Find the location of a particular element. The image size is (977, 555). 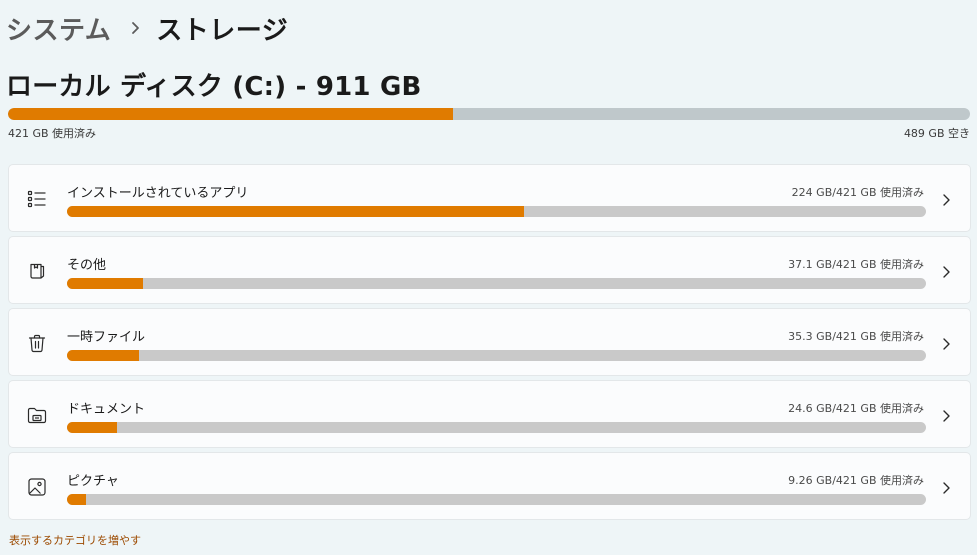

disk-free-text: 489 GB 空き is located at coordinates (936, 133).